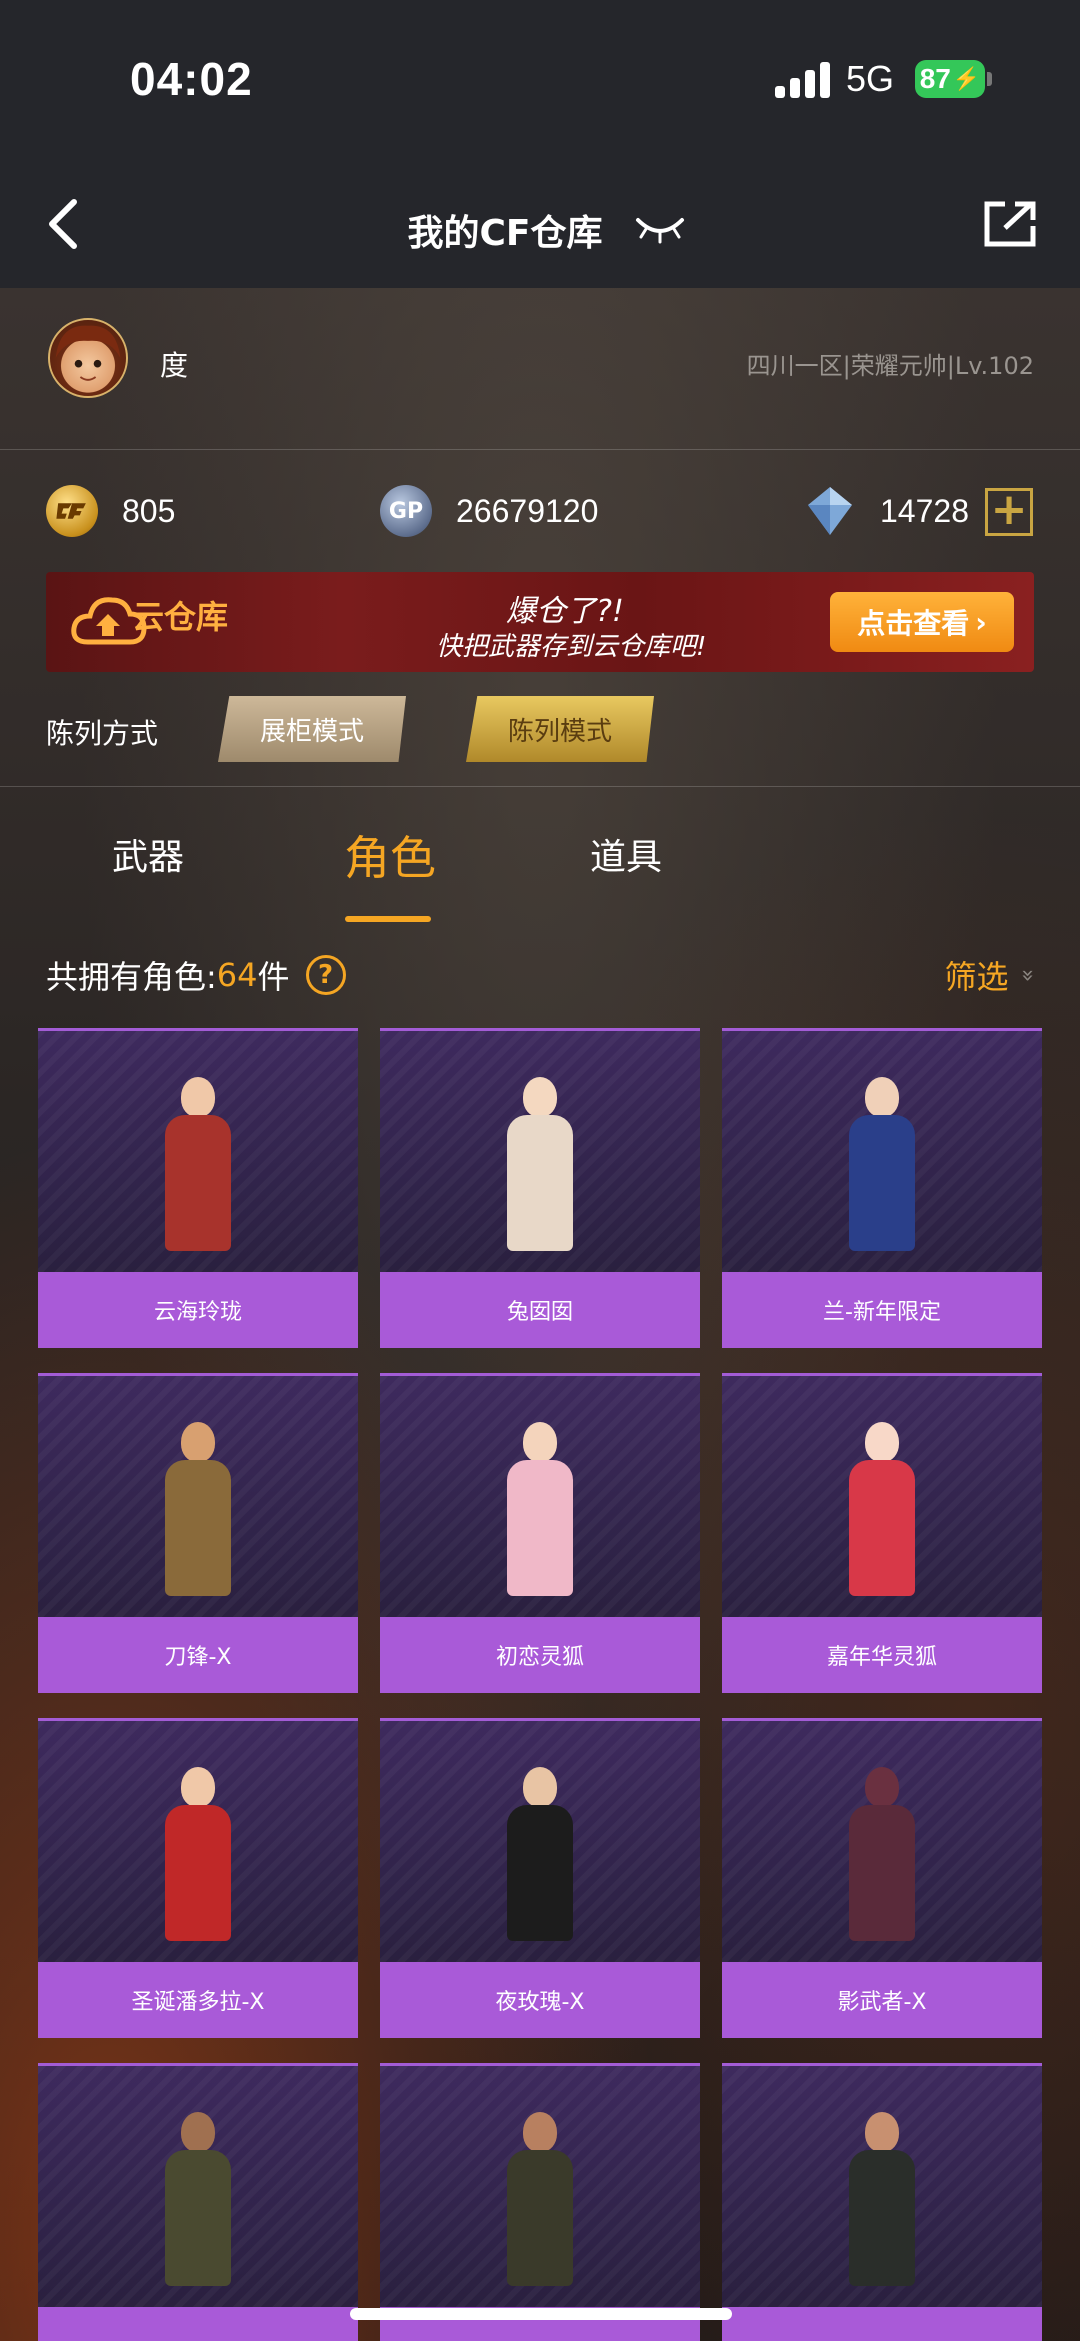 Image resolution: width=1080 pixels, height=2341 pixels. Describe the element at coordinates (565, 611) in the screenshot. I see `banner-slogan-1: 爆仓了?!` at that location.